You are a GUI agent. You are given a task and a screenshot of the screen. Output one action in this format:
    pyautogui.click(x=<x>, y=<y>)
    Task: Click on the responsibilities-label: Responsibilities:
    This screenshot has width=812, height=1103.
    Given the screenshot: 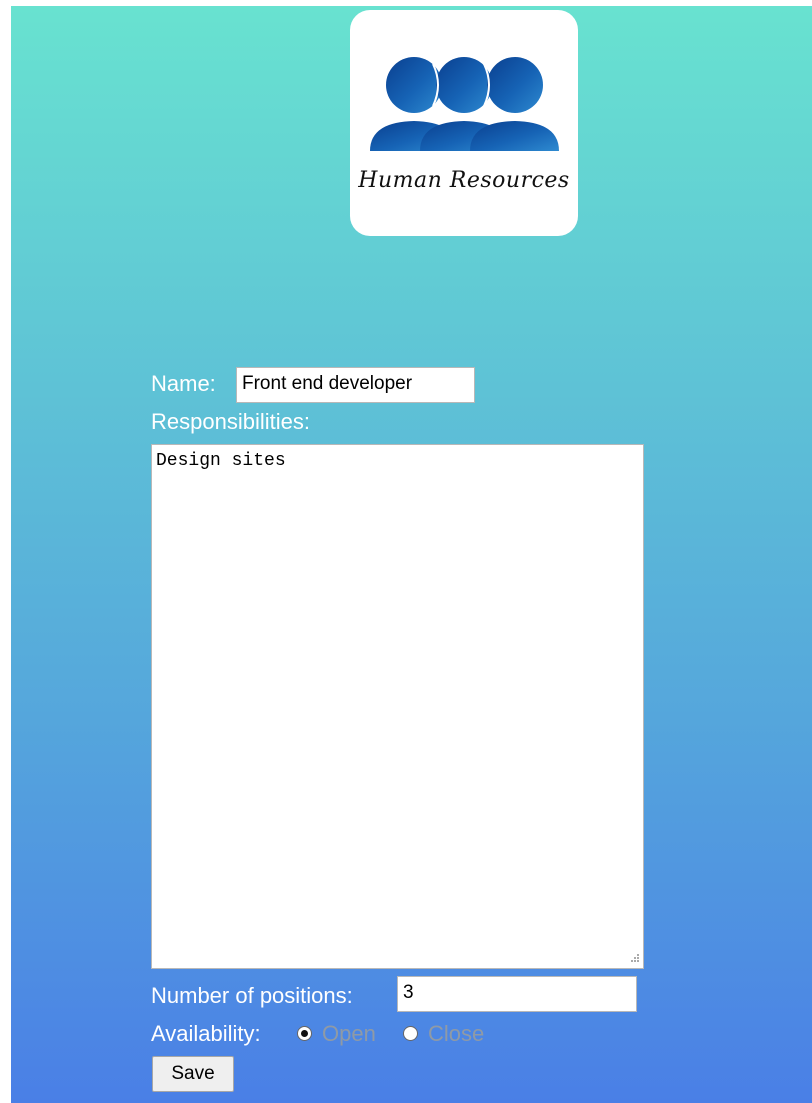 What is the action you would take?
    pyautogui.click(x=230, y=421)
    